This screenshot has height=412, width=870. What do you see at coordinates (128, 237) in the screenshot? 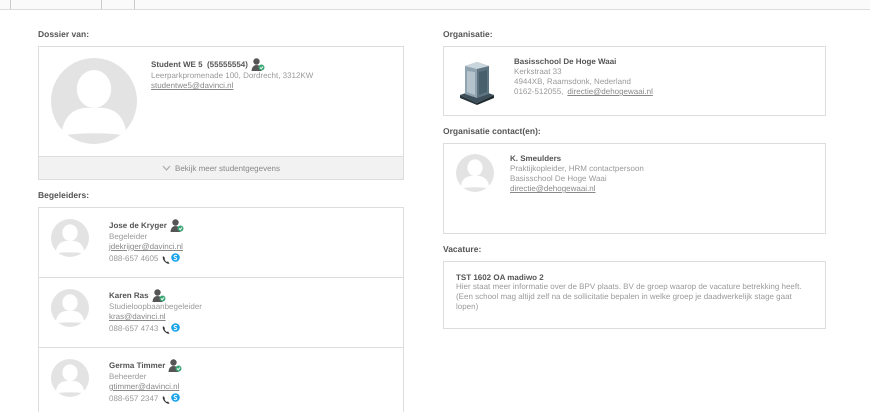
I see `person-role: Begeleider` at bounding box center [128, 237].